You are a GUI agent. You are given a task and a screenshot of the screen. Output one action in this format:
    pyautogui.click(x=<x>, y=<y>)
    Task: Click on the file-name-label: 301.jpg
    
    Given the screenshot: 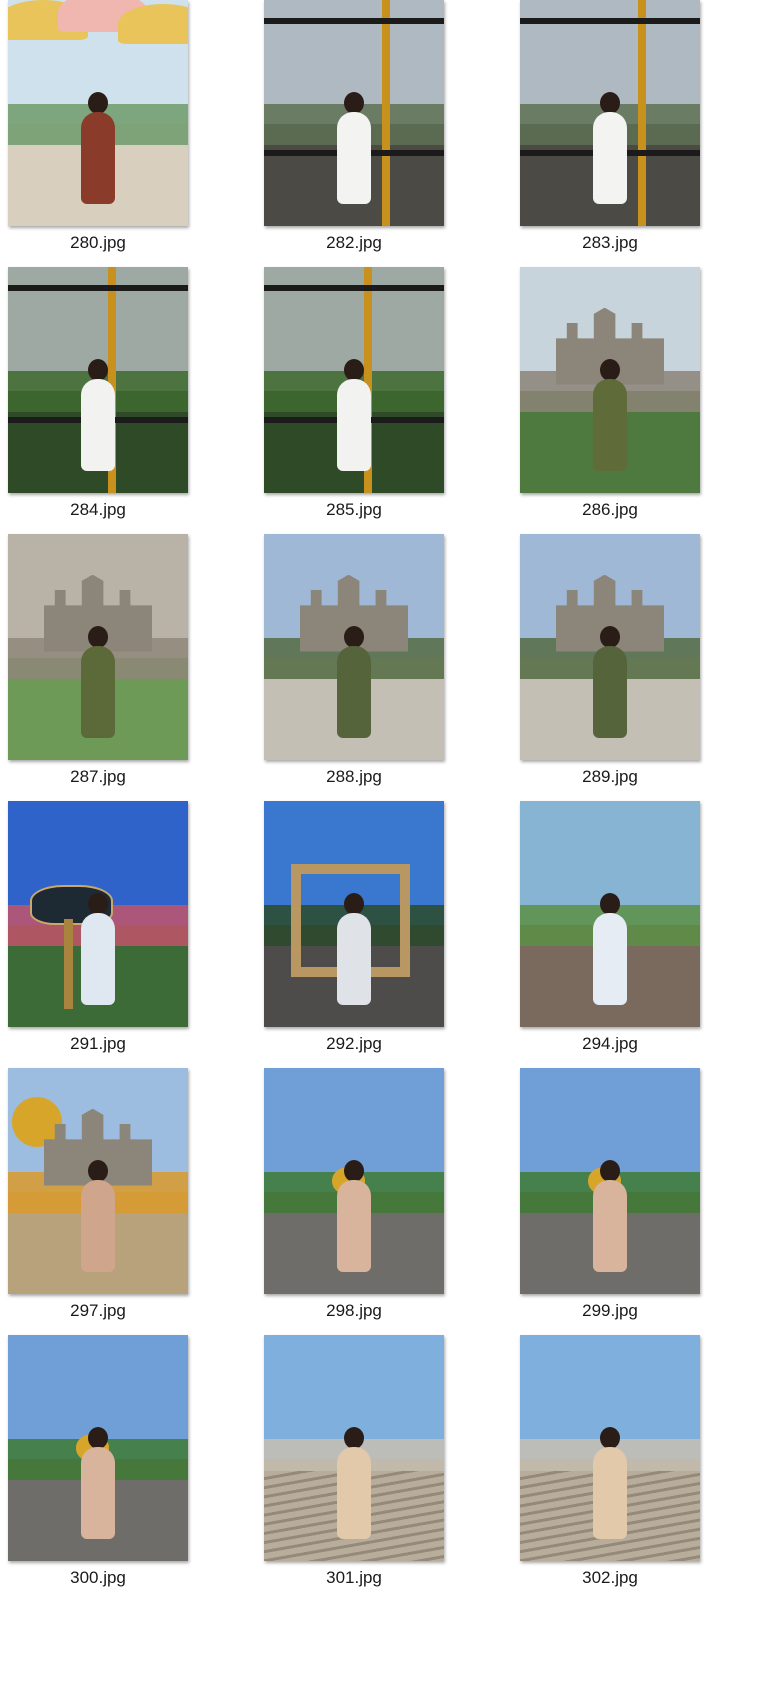 What is the action you would take?
    pyautogui.click(x=354, y=1577)
    